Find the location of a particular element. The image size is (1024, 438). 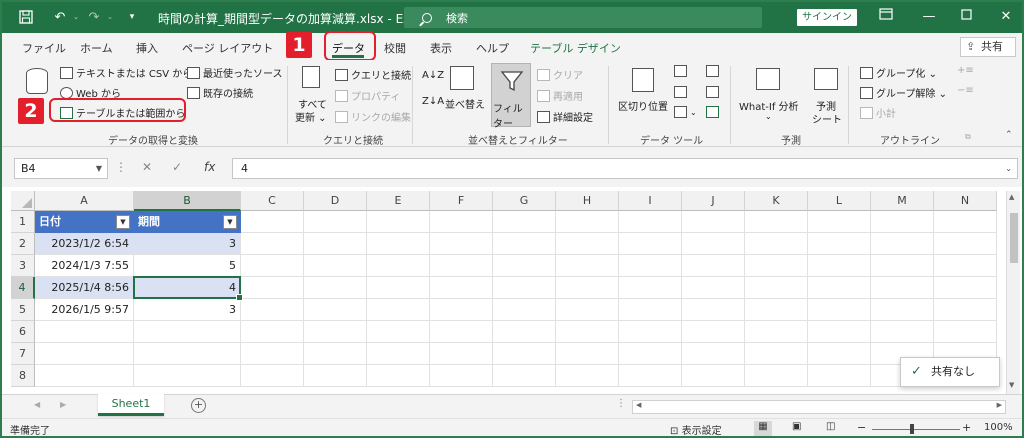

sort-button: 並べ替え is located at coordinates (465, 103).